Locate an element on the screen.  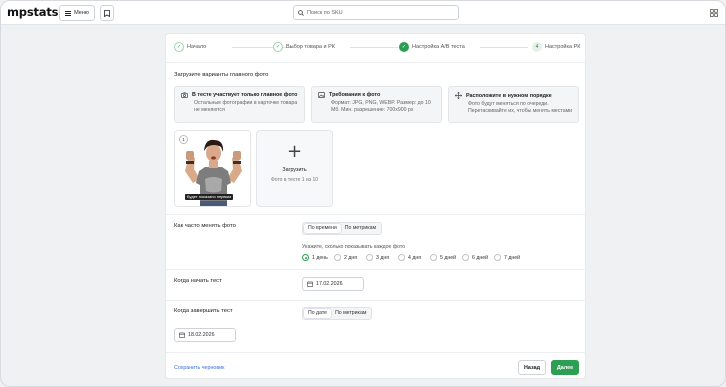
photo-order-number: 1 is located at coordinates (183, 139).